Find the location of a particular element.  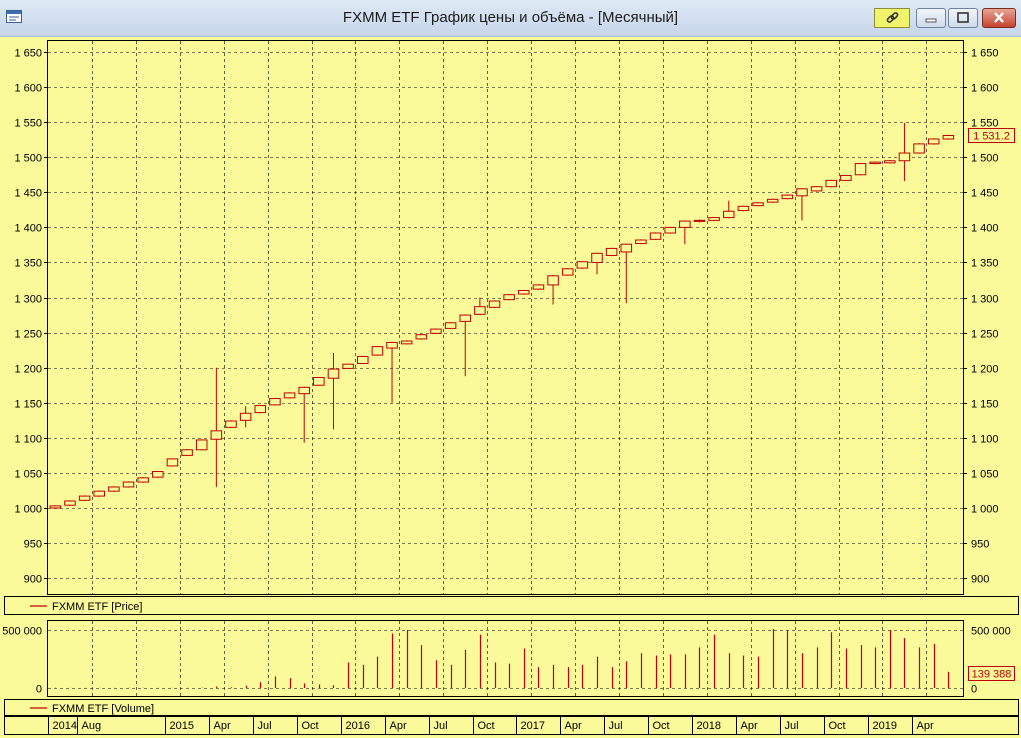

price-tick-label-right: 1 000 is located at coordinates (985, 510).